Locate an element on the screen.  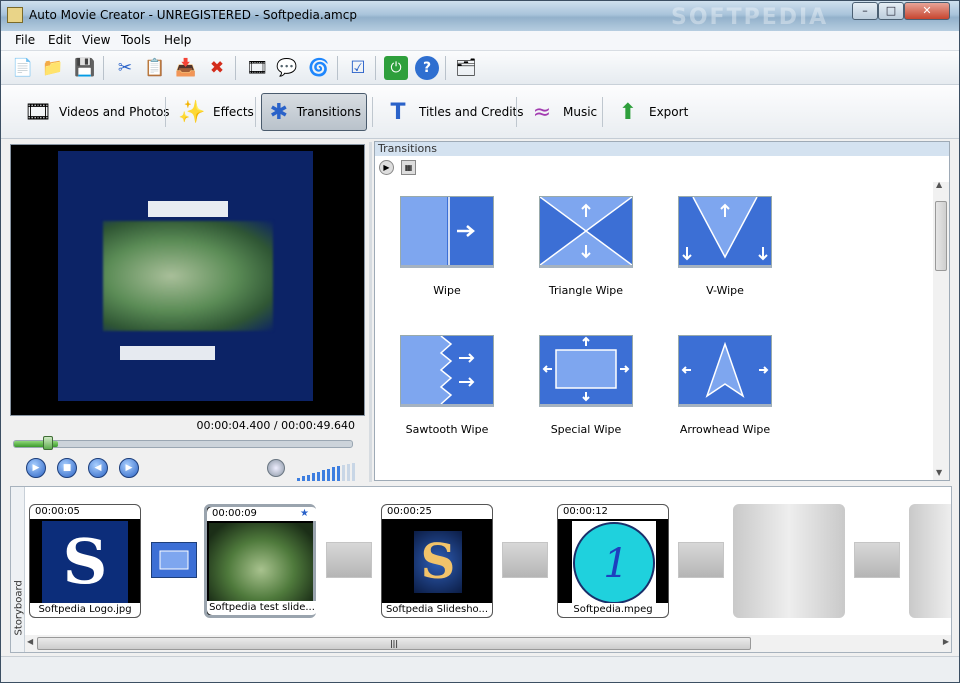
minimize-button: – is located at coordinates (865, 11).